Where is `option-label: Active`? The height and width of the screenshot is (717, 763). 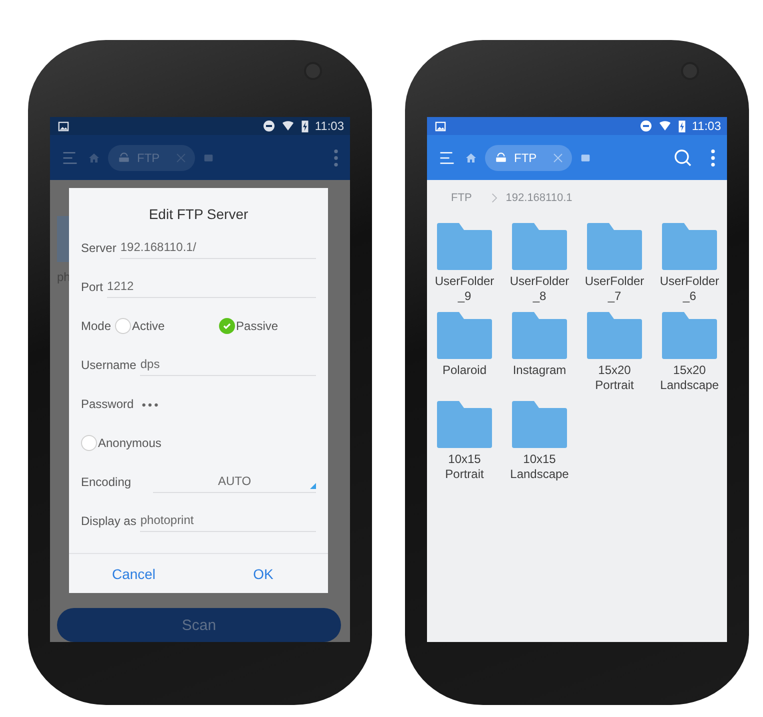 option-label: Active is located at coordinates (148, 325).